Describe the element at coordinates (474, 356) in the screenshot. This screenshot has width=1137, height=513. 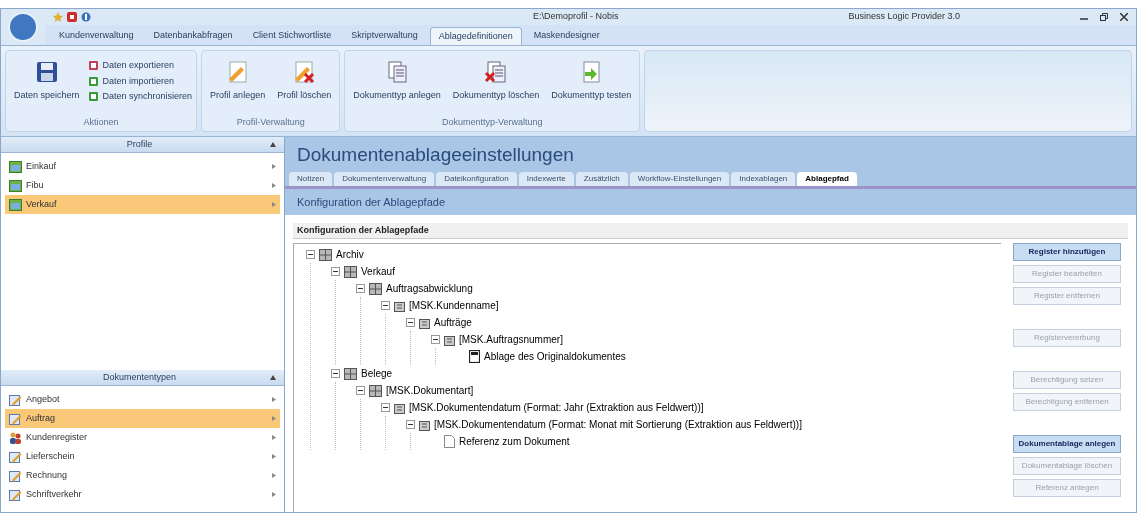
I see `document-icon` at that location.